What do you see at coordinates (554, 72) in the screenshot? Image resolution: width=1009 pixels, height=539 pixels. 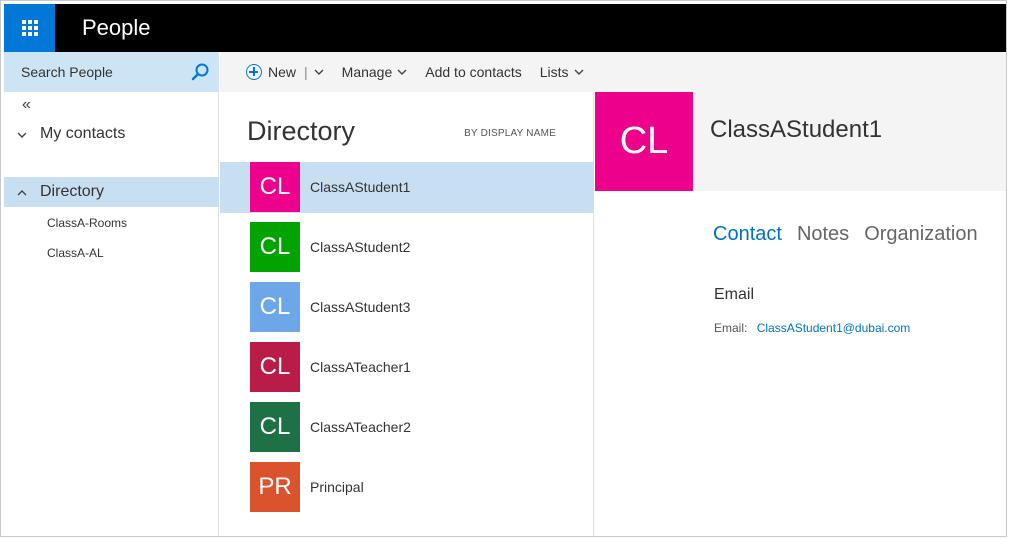 I see `lists-button-label: Lists` at bounding box center [554, 72].